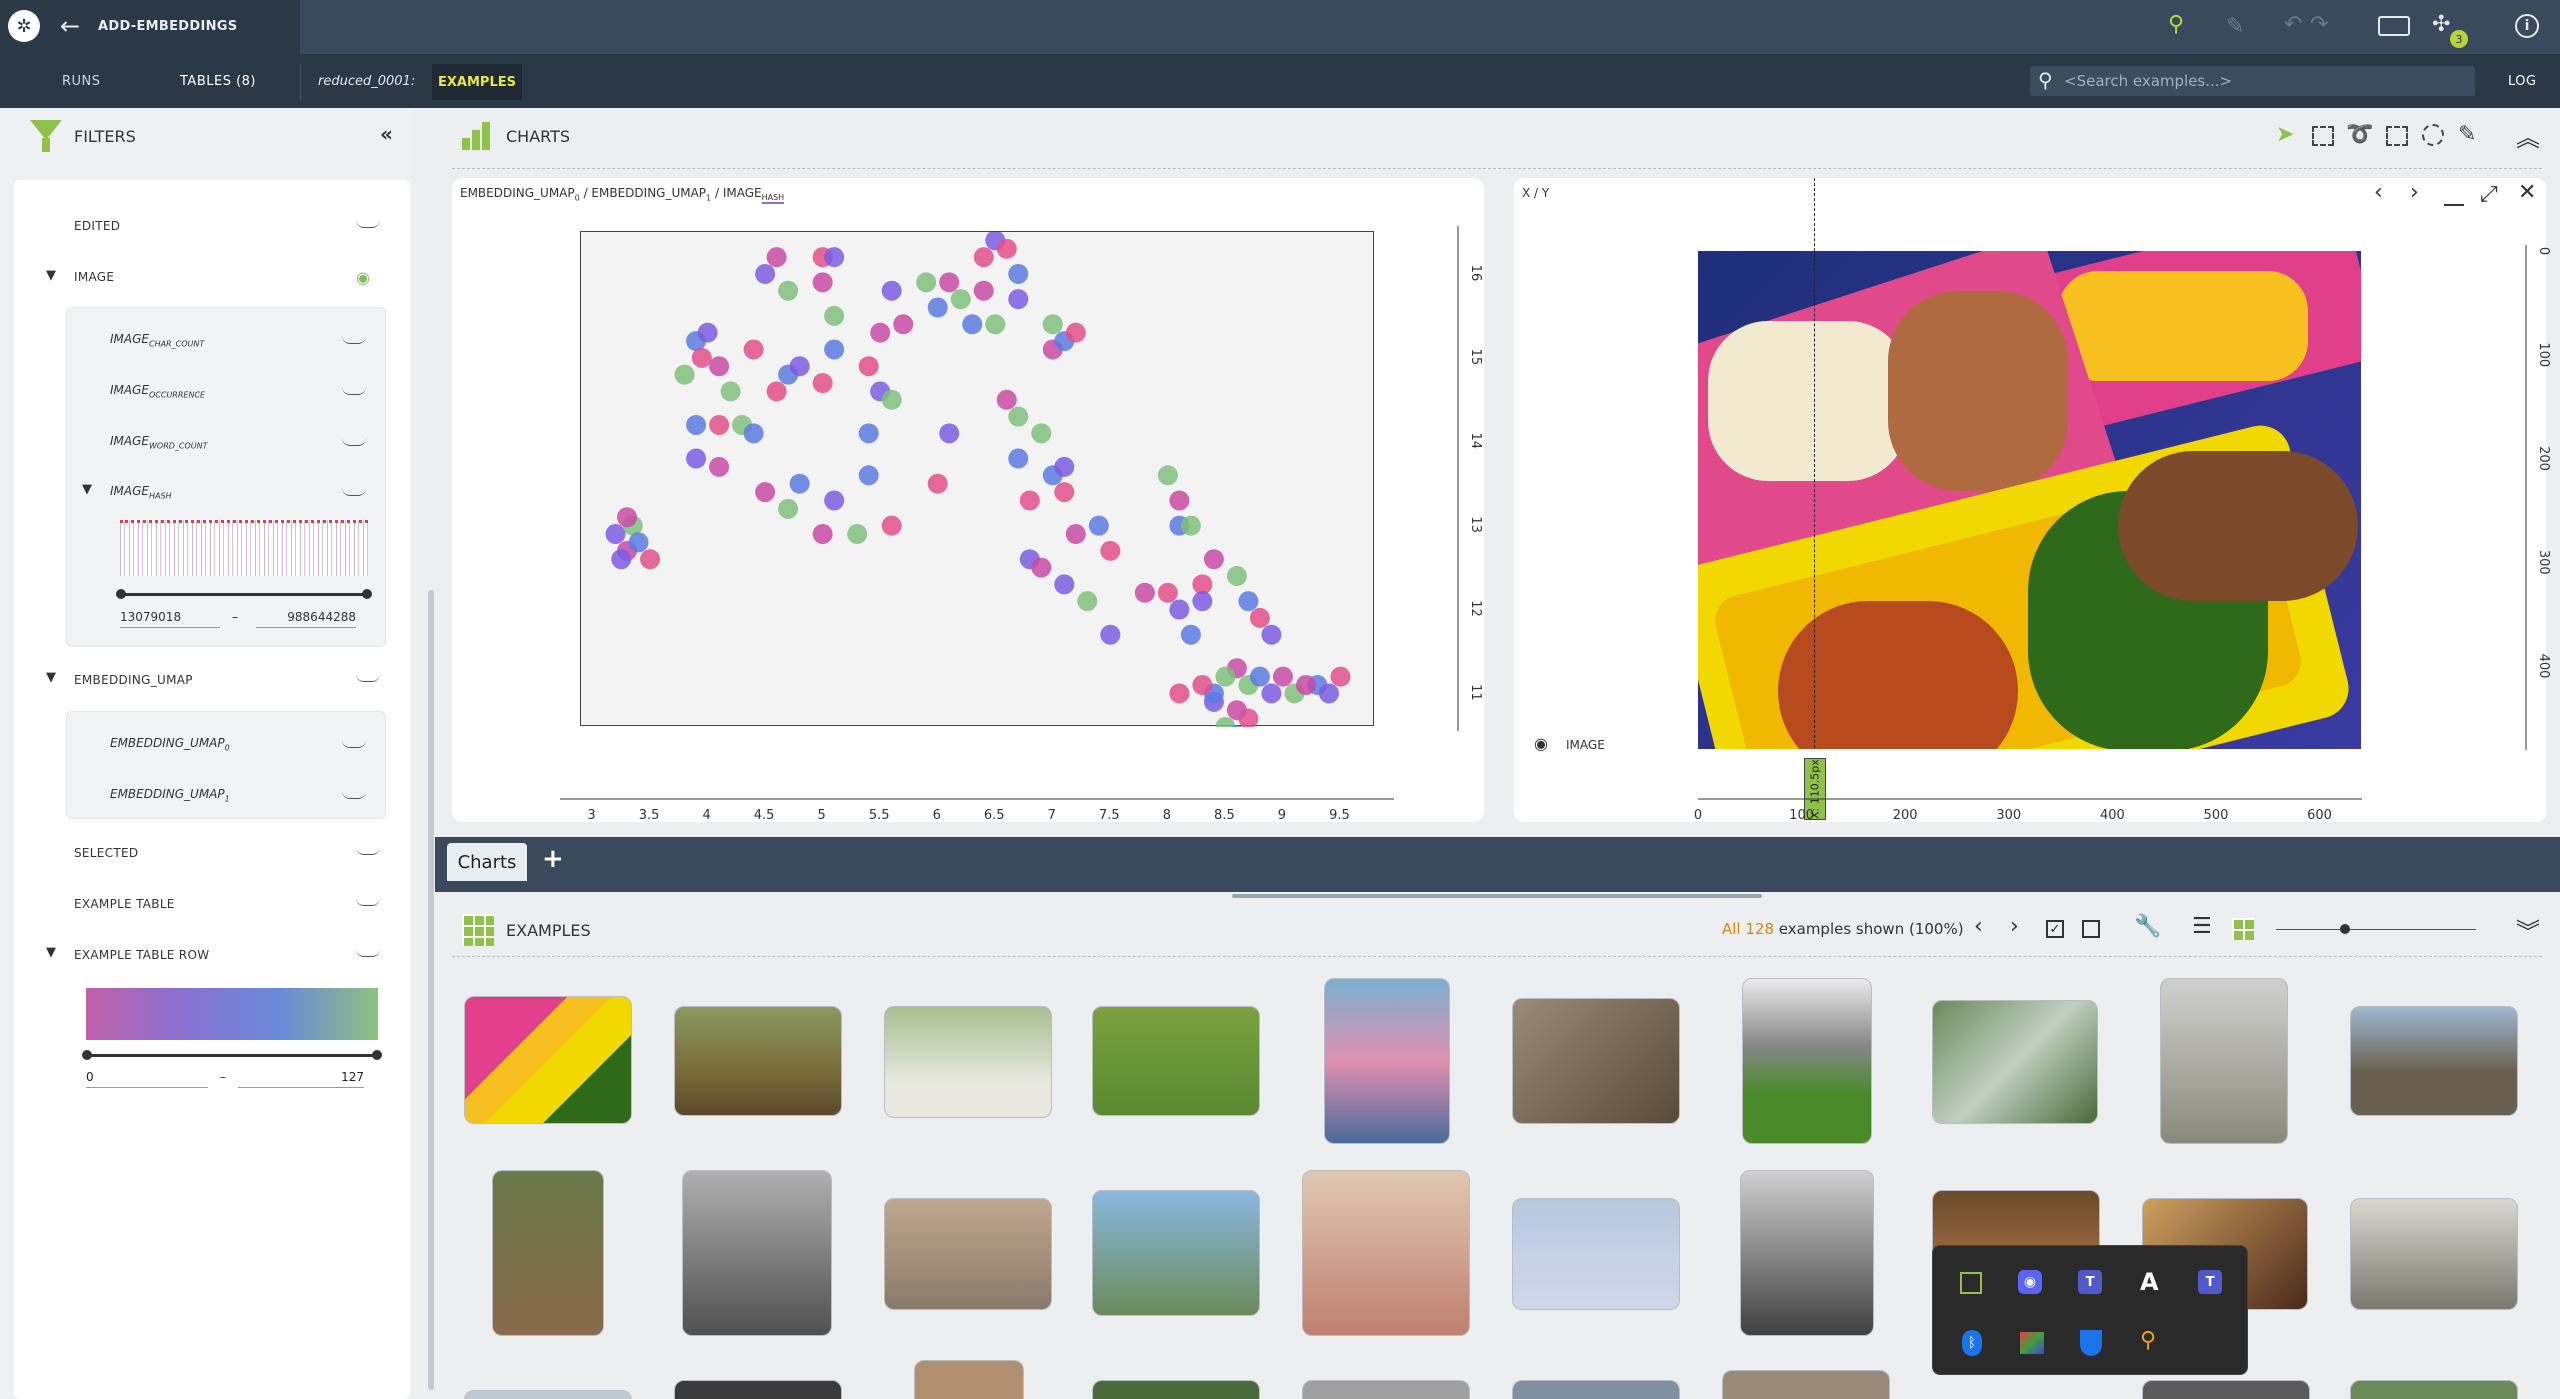 The width and height of the screenshot is (2560, 1399). Describe the element at coordinates (2032, 1343) in the screenshot. I see `monitor-icon` at that location.